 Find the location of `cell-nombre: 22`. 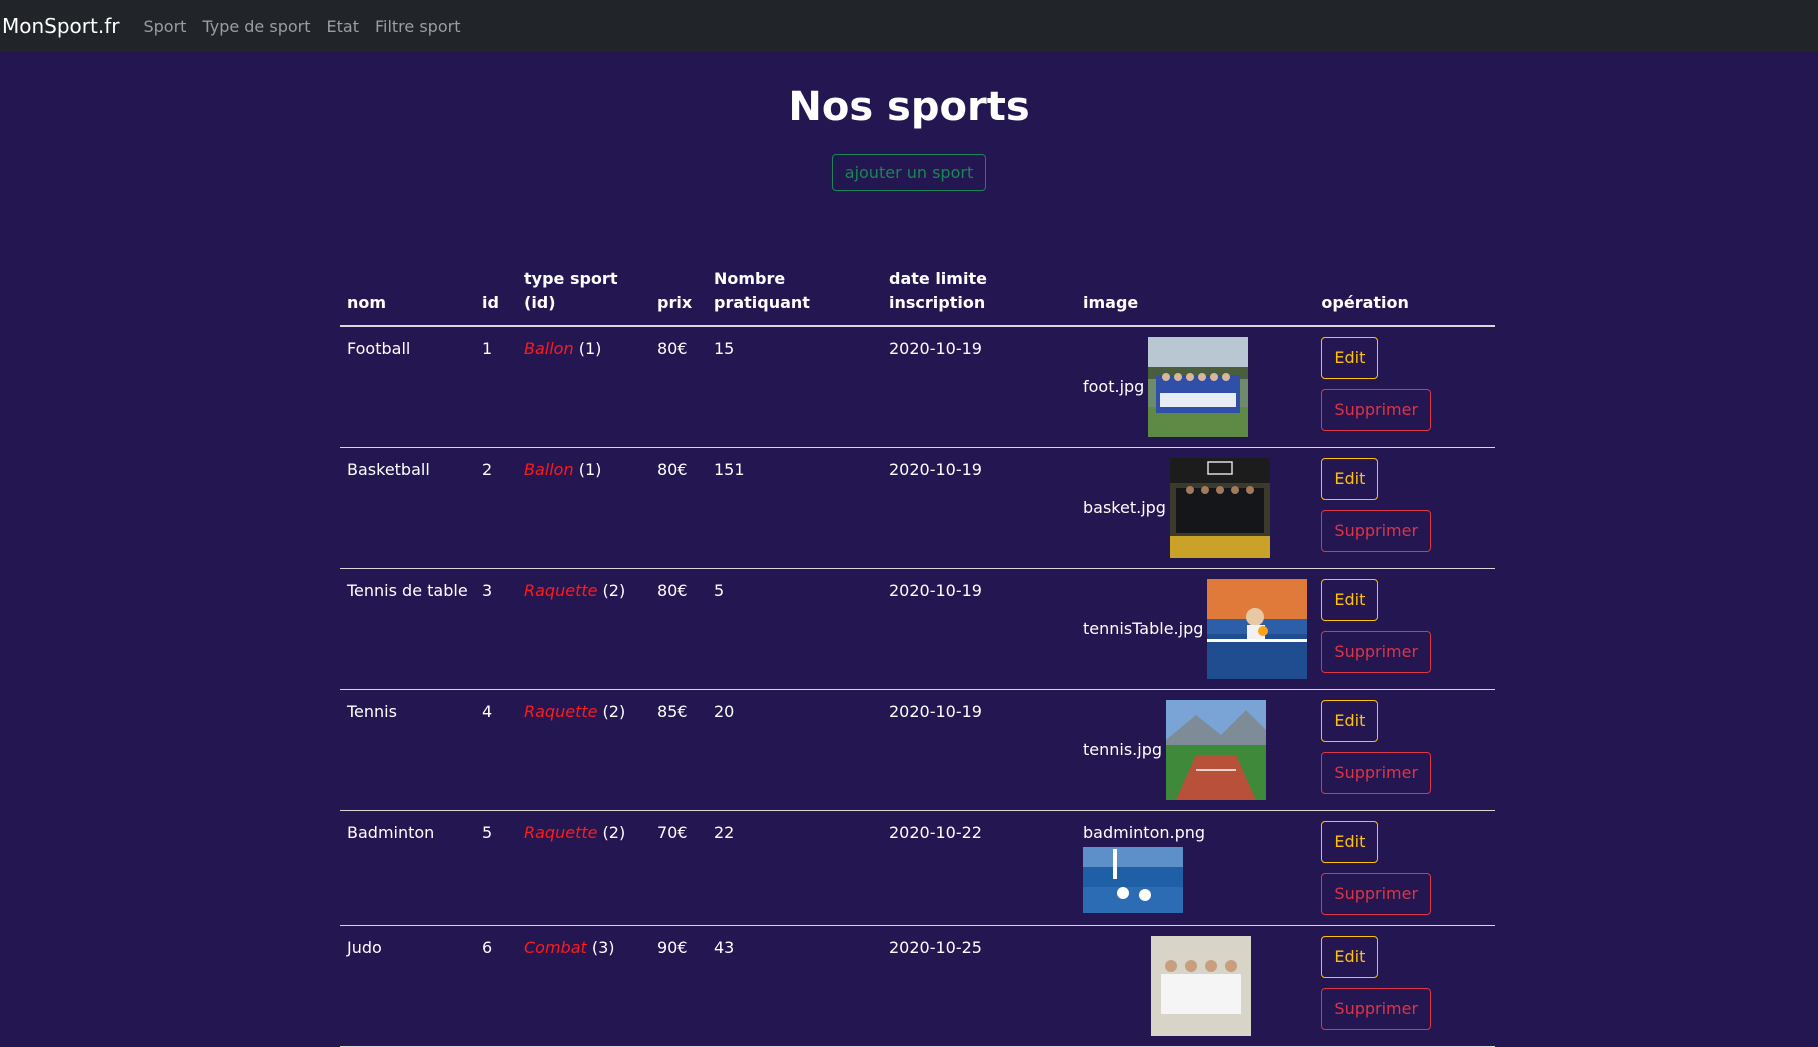

cell-nombre: 22 is located at coordinates (724, 832).